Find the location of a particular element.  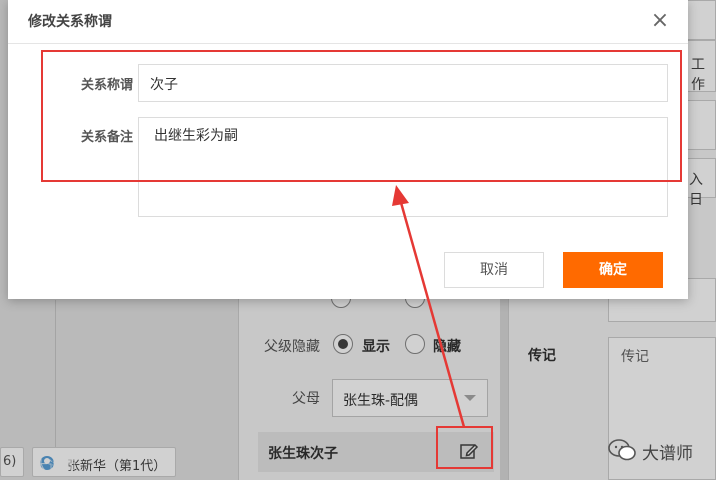

close-icon: × is located at coordinates (660, 22).